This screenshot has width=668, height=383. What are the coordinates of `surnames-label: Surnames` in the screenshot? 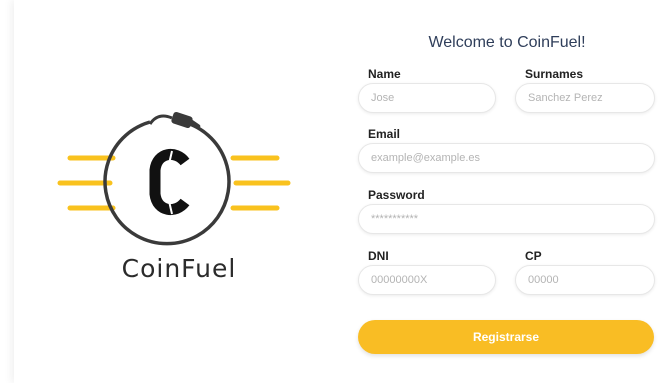 It's located at (554, 74).